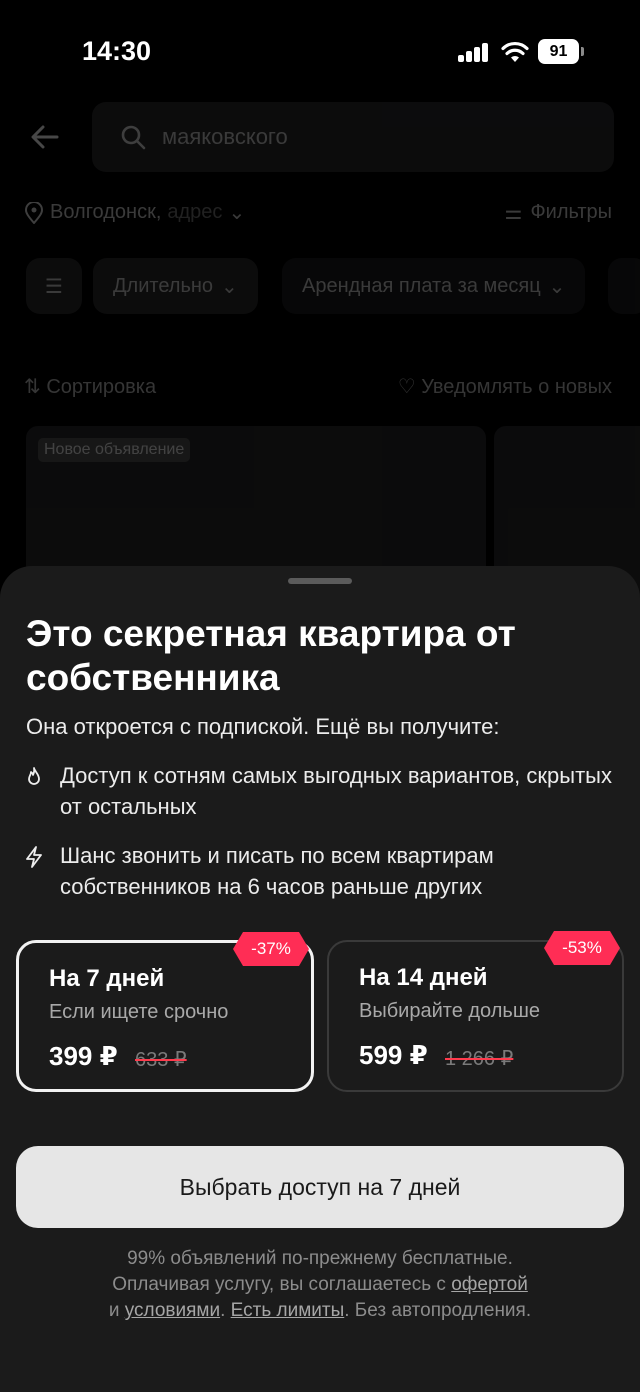 This screenshot has width=640, height=1392. I want to click on terms-link: условиями, so click(172, 1310).